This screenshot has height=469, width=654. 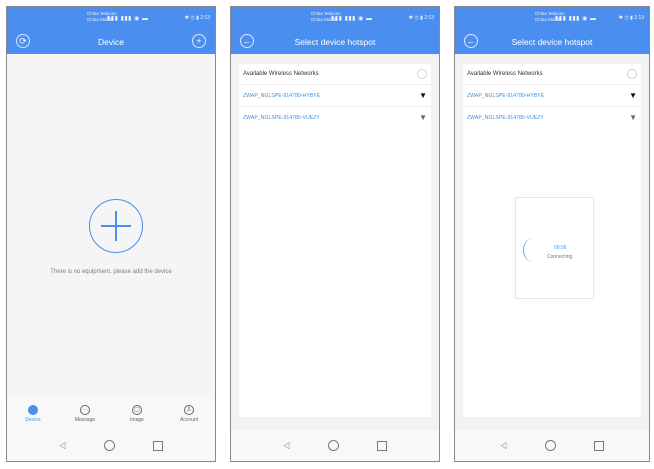 I want to click on connecting-dialog: 00:06 Connecting, so click(x=554, y=248).